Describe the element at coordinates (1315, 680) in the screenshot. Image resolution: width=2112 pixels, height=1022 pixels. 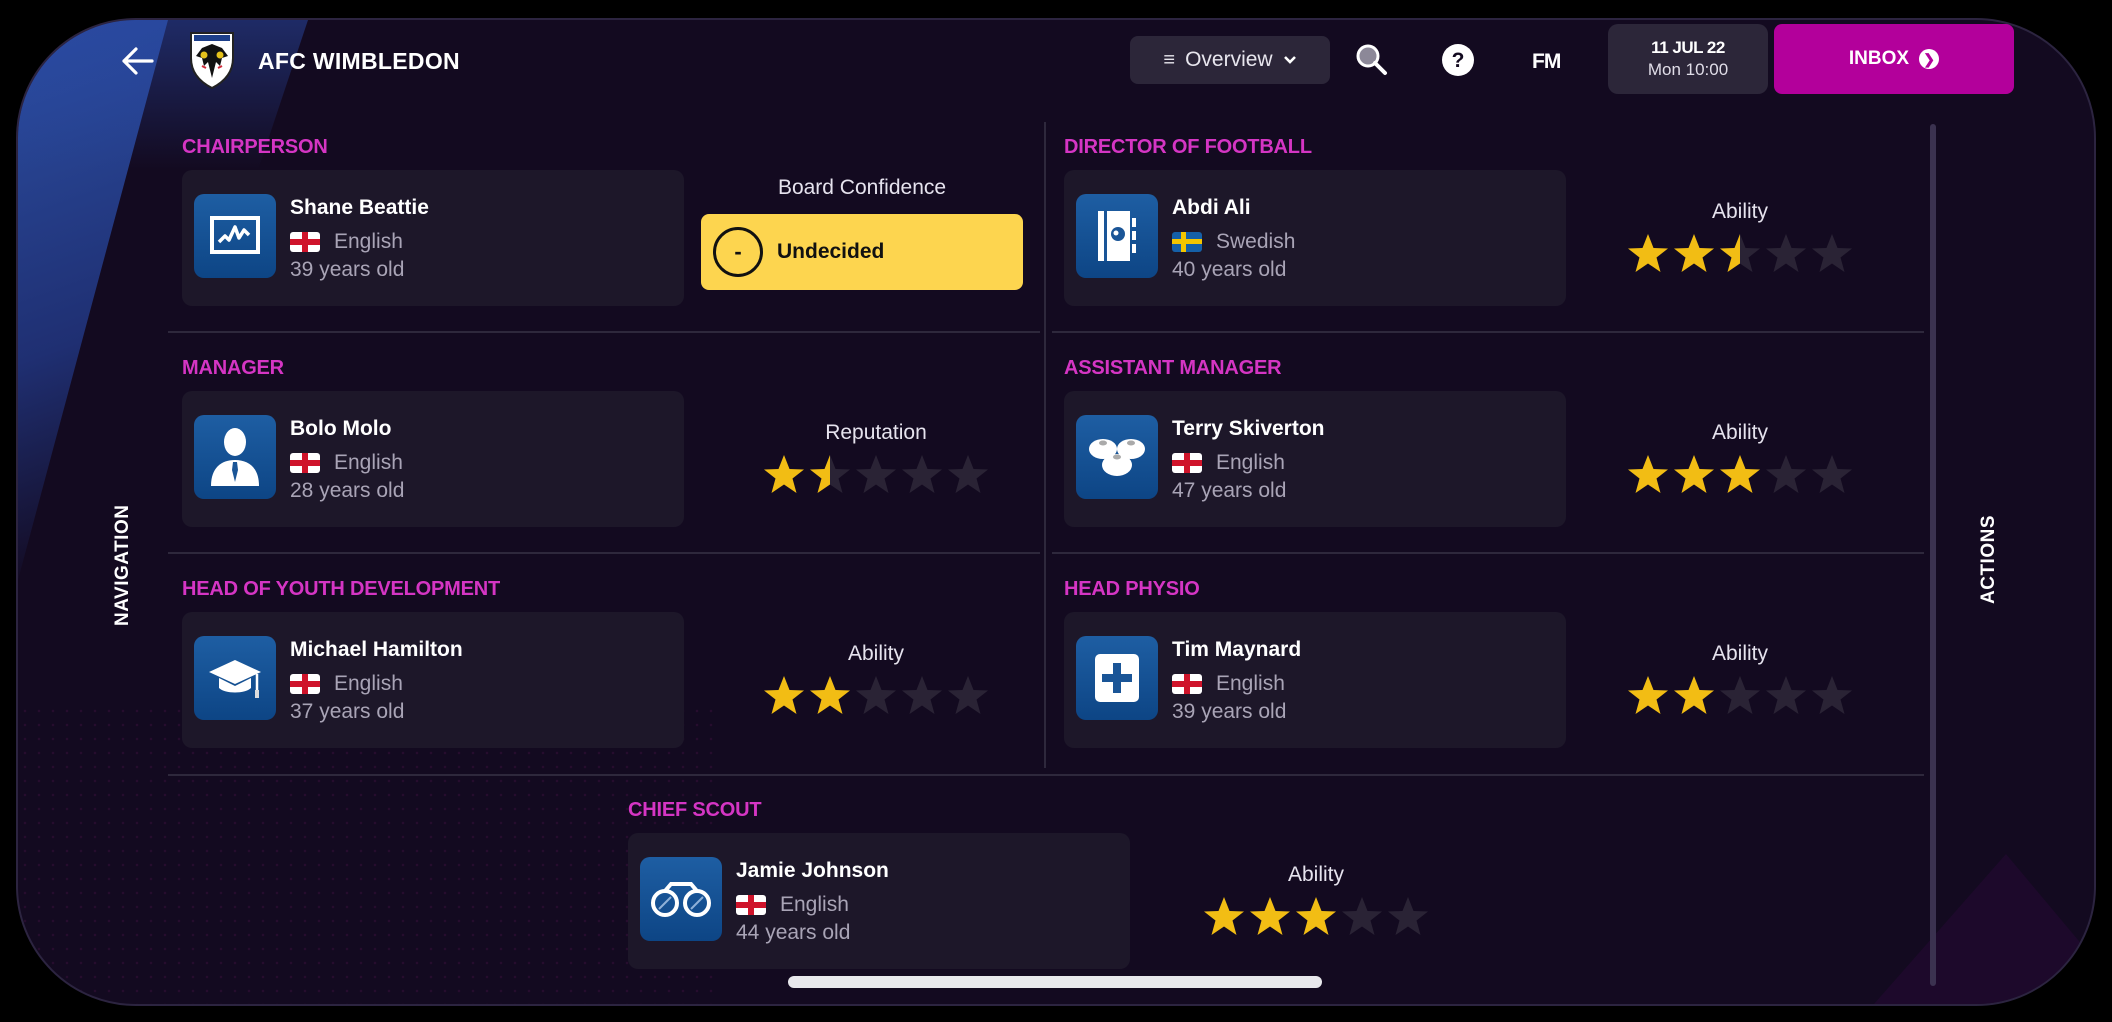
I see `staff-card: Tim Maynard English 39 years old` at that location.